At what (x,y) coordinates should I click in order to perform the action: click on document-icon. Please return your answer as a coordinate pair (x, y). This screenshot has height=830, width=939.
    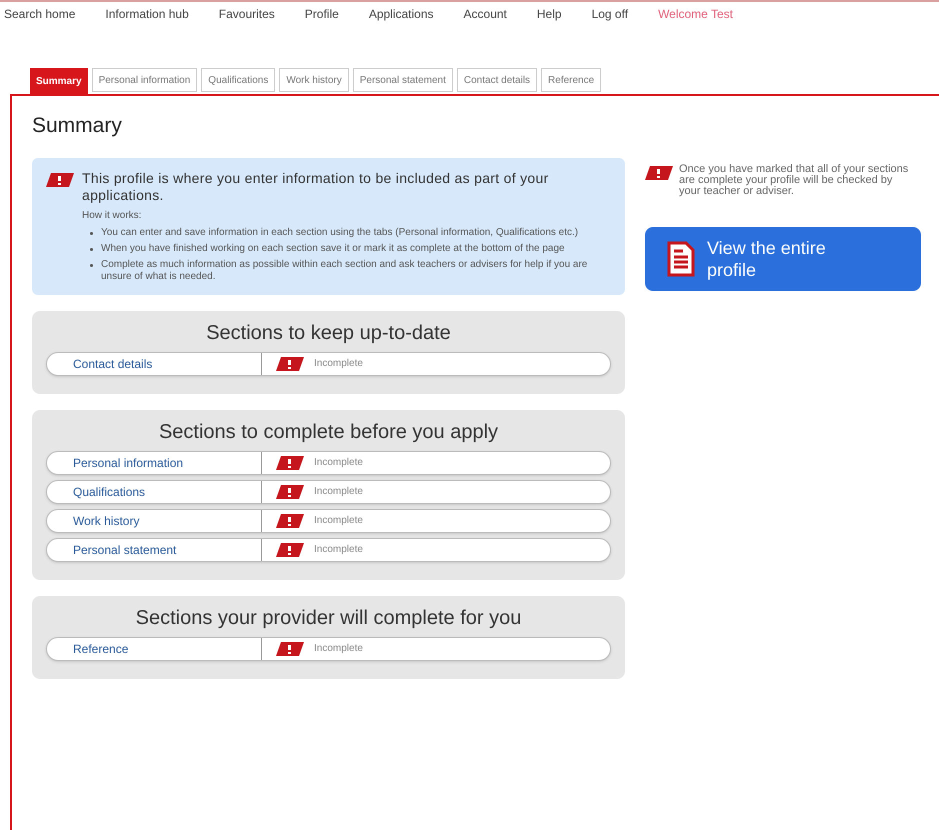
    Looking at the image, I should click on (681, 258).